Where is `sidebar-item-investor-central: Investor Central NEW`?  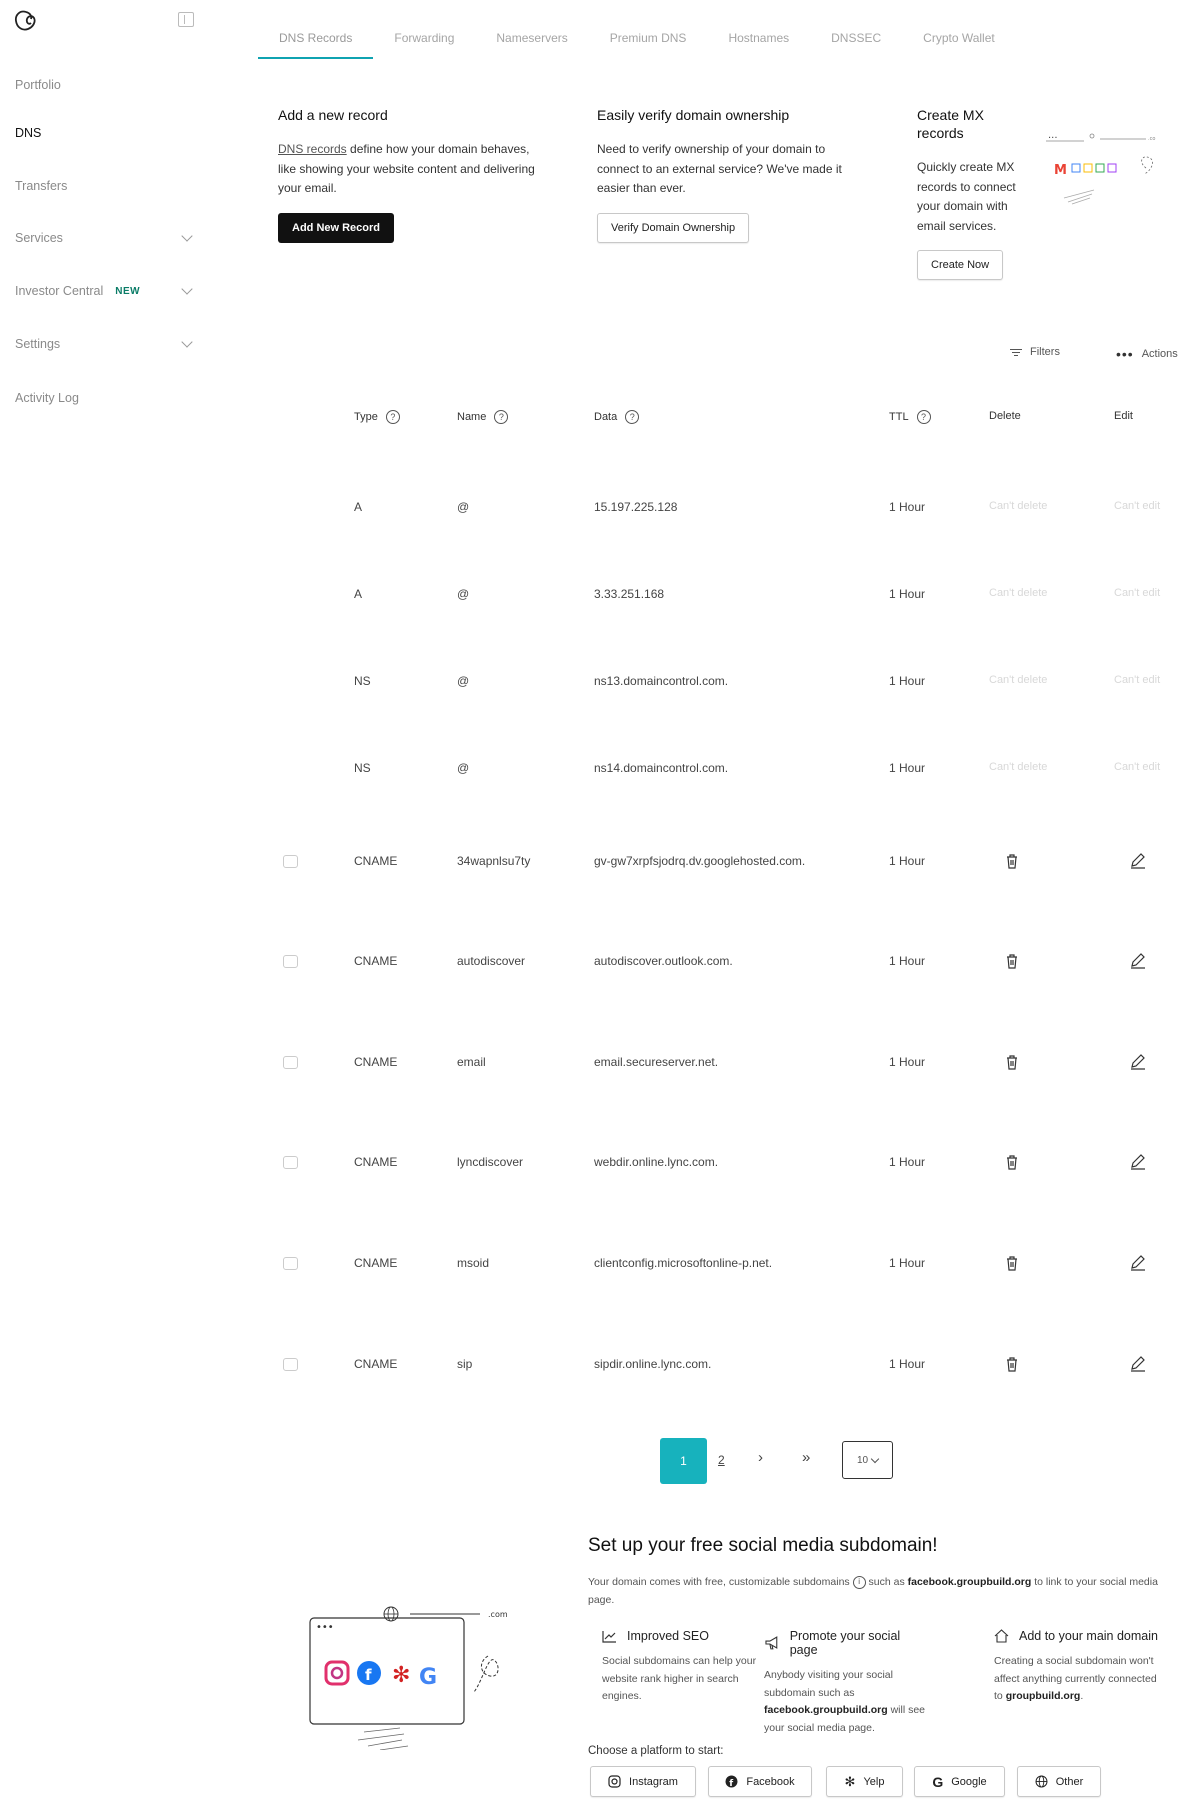
sidebar-item-investor-central: Investor Central NEW is located at coordinates (105, 290).